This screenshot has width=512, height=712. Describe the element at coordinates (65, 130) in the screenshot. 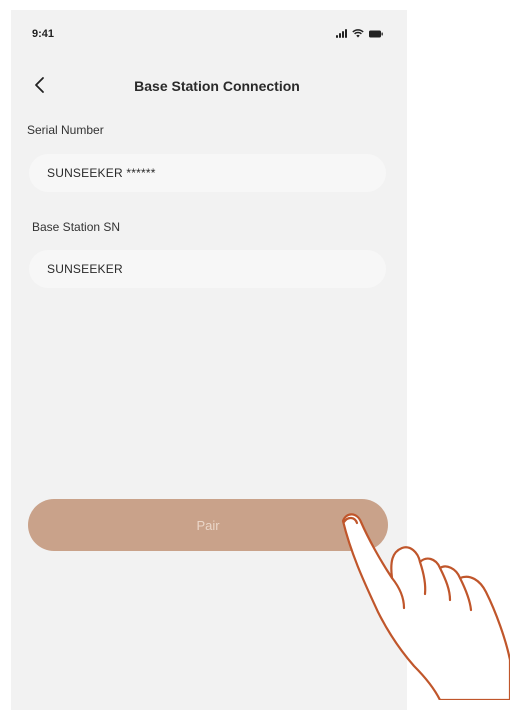

I see `serial-number-label: Serial Number` at that location.